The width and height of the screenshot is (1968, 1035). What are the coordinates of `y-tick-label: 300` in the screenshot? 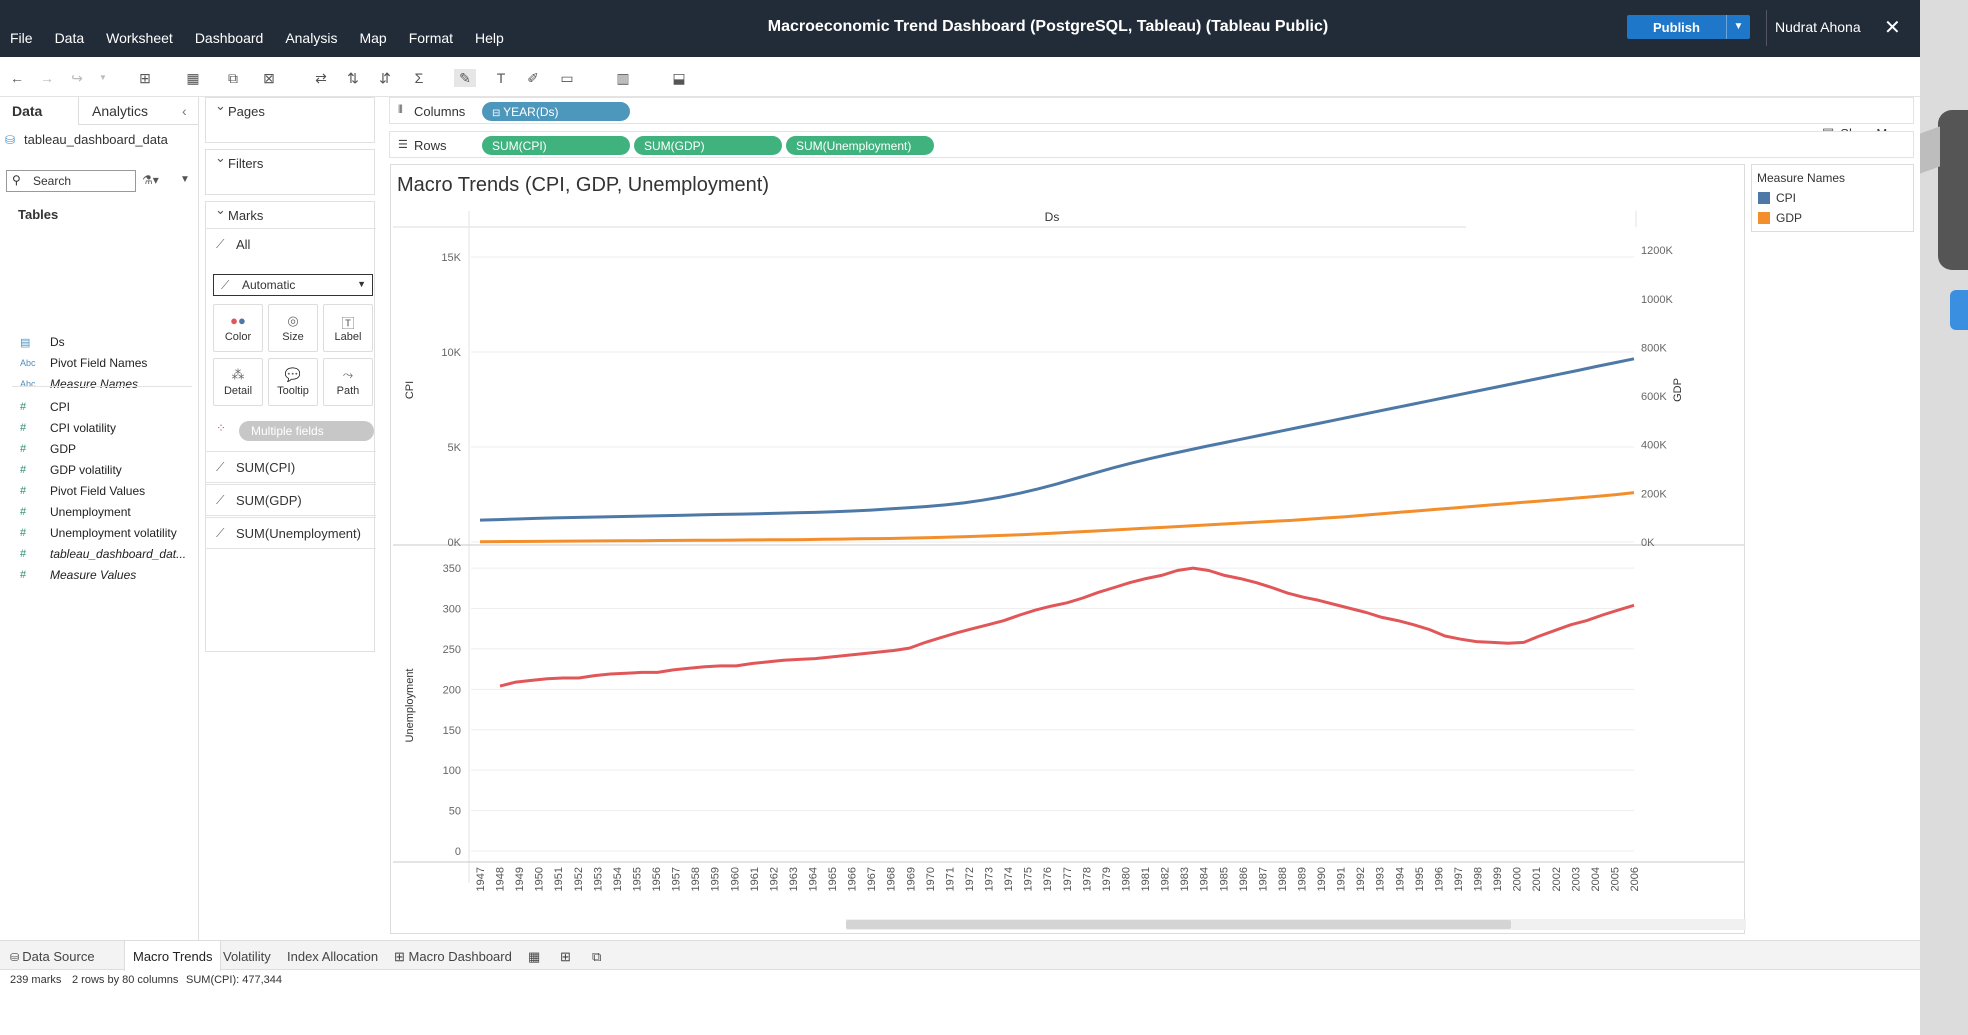 It's located at (452, 610).